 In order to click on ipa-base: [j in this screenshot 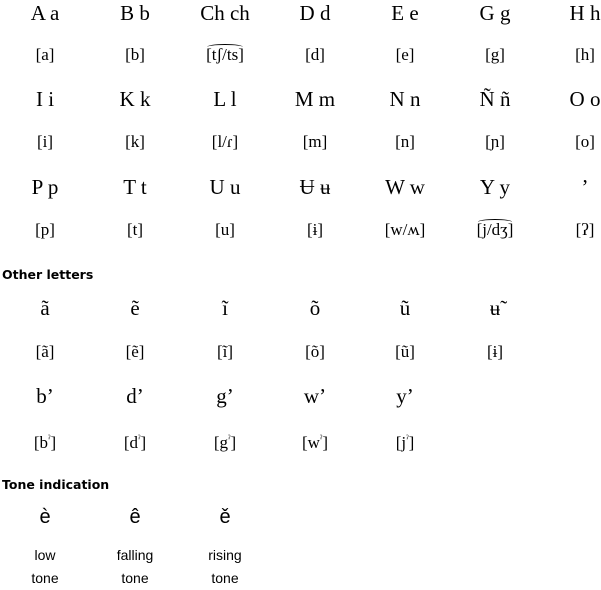, I will do `click(401, 442)`.